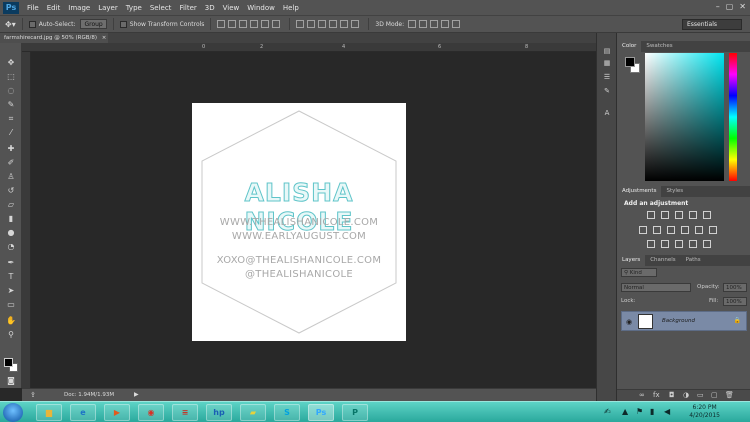 Image resolution: width=750 pixels, height=422 pixels. Describe the element at coordinates (11, 104) in the screenshot. I see `quick-select-tool-icon: ✎` at that location.